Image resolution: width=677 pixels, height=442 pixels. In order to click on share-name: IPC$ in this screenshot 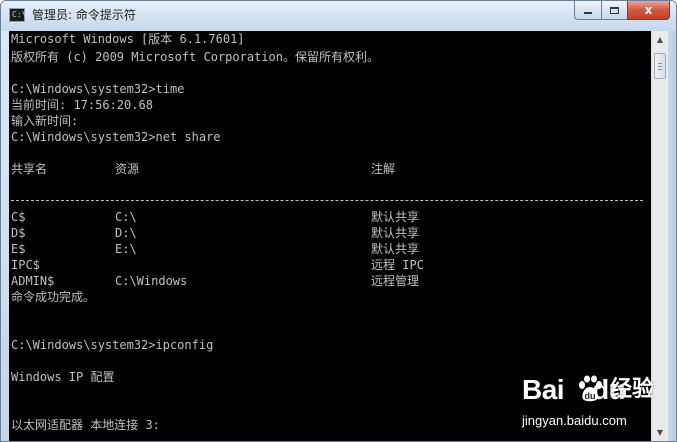, I will do `click(25, 265)`.